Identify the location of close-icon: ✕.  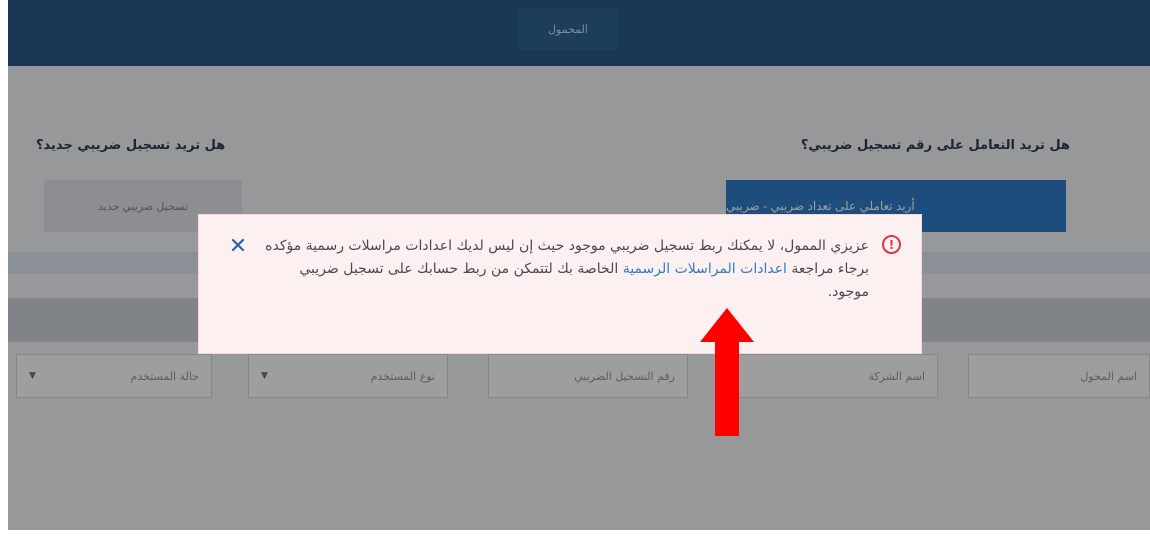
(238, 246).